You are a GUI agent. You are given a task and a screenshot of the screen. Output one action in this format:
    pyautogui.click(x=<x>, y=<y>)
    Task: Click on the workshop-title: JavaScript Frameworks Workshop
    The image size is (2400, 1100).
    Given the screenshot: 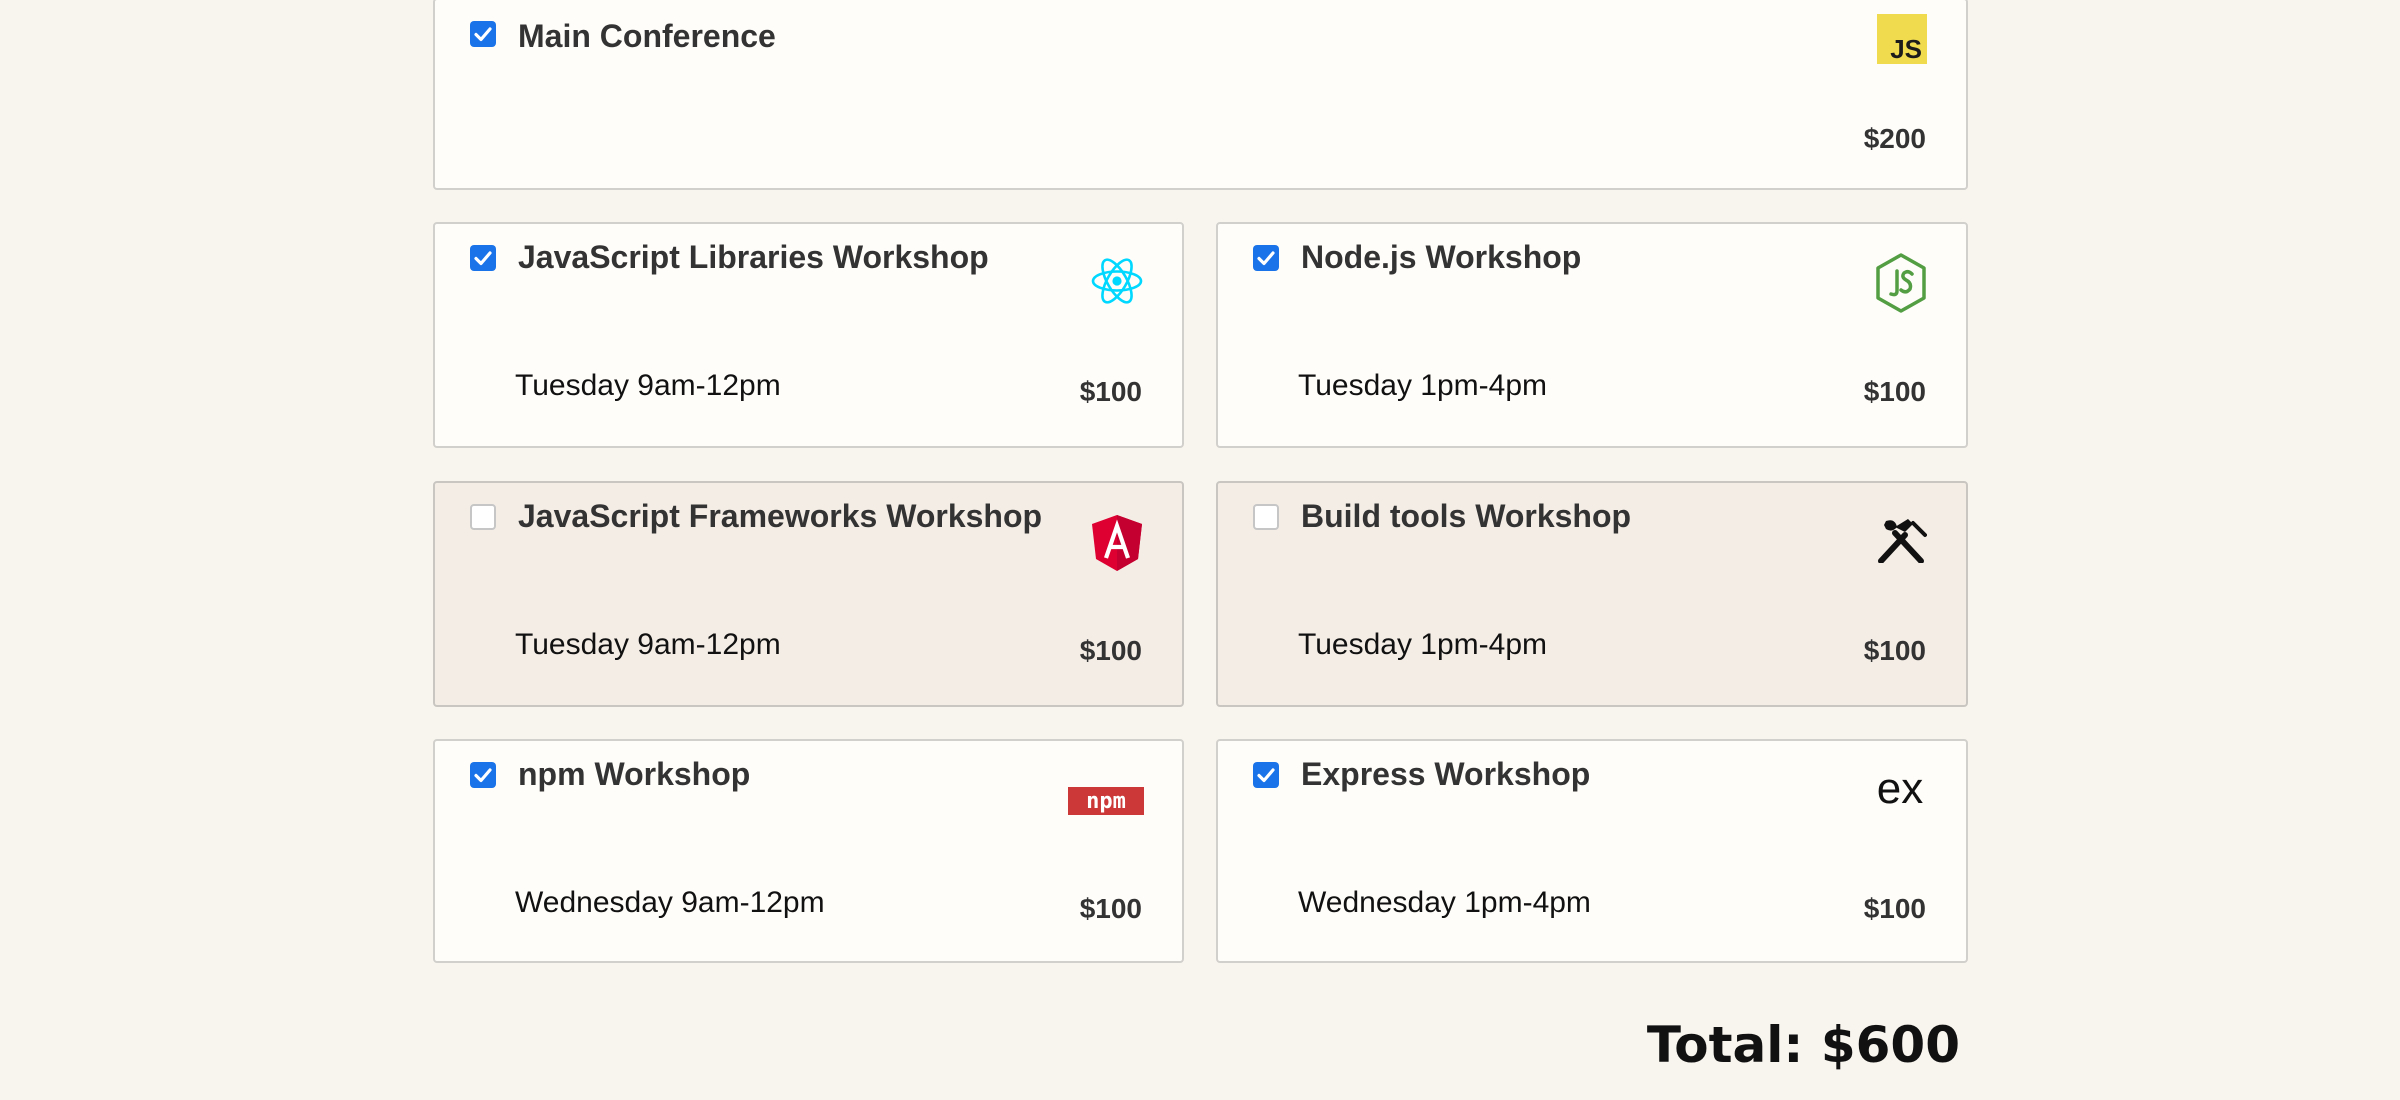 What is the action you would take?
    pyautogui.click(x=780, y=516)
    